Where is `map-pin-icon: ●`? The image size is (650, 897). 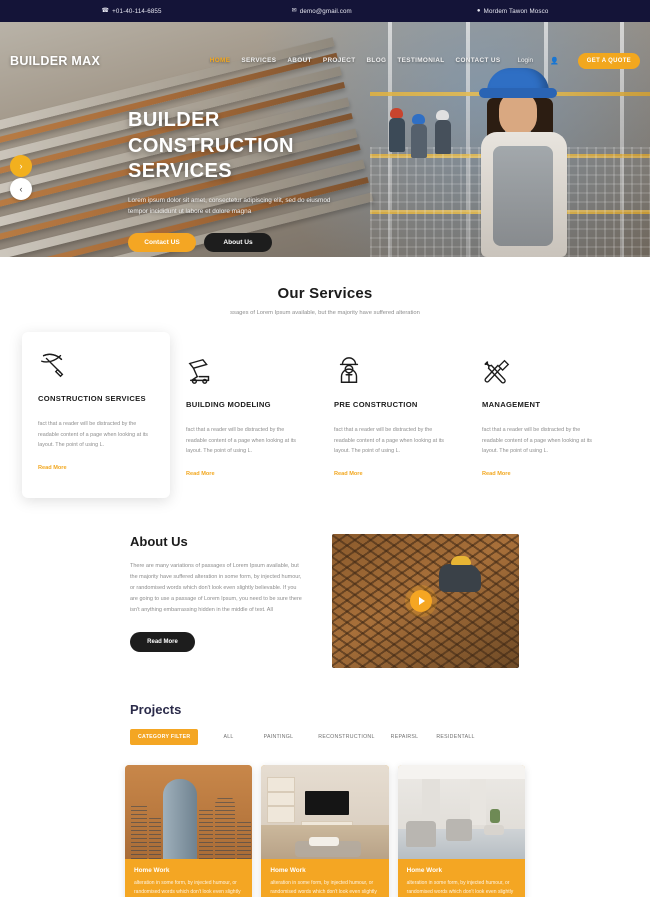
map-pin-icon: ● is located at coordinates (478, 11).